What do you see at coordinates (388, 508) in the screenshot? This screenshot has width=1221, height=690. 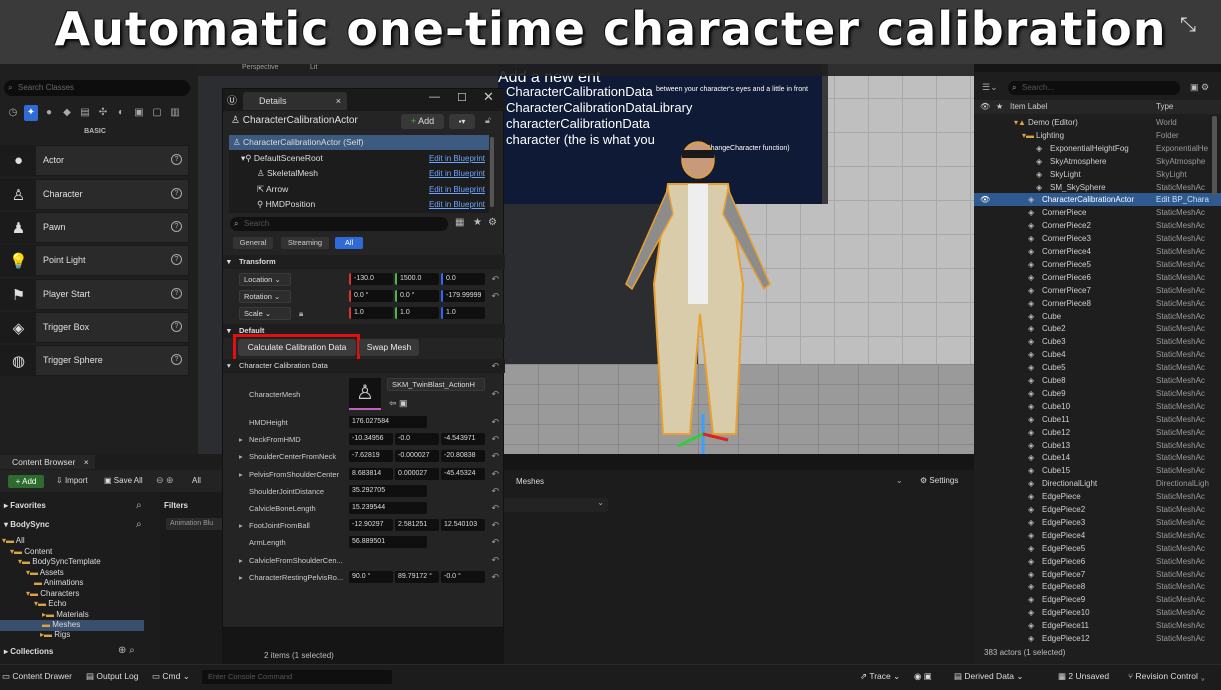 I see `property-value-field: 15.239544` at bounding box center [388, 508].